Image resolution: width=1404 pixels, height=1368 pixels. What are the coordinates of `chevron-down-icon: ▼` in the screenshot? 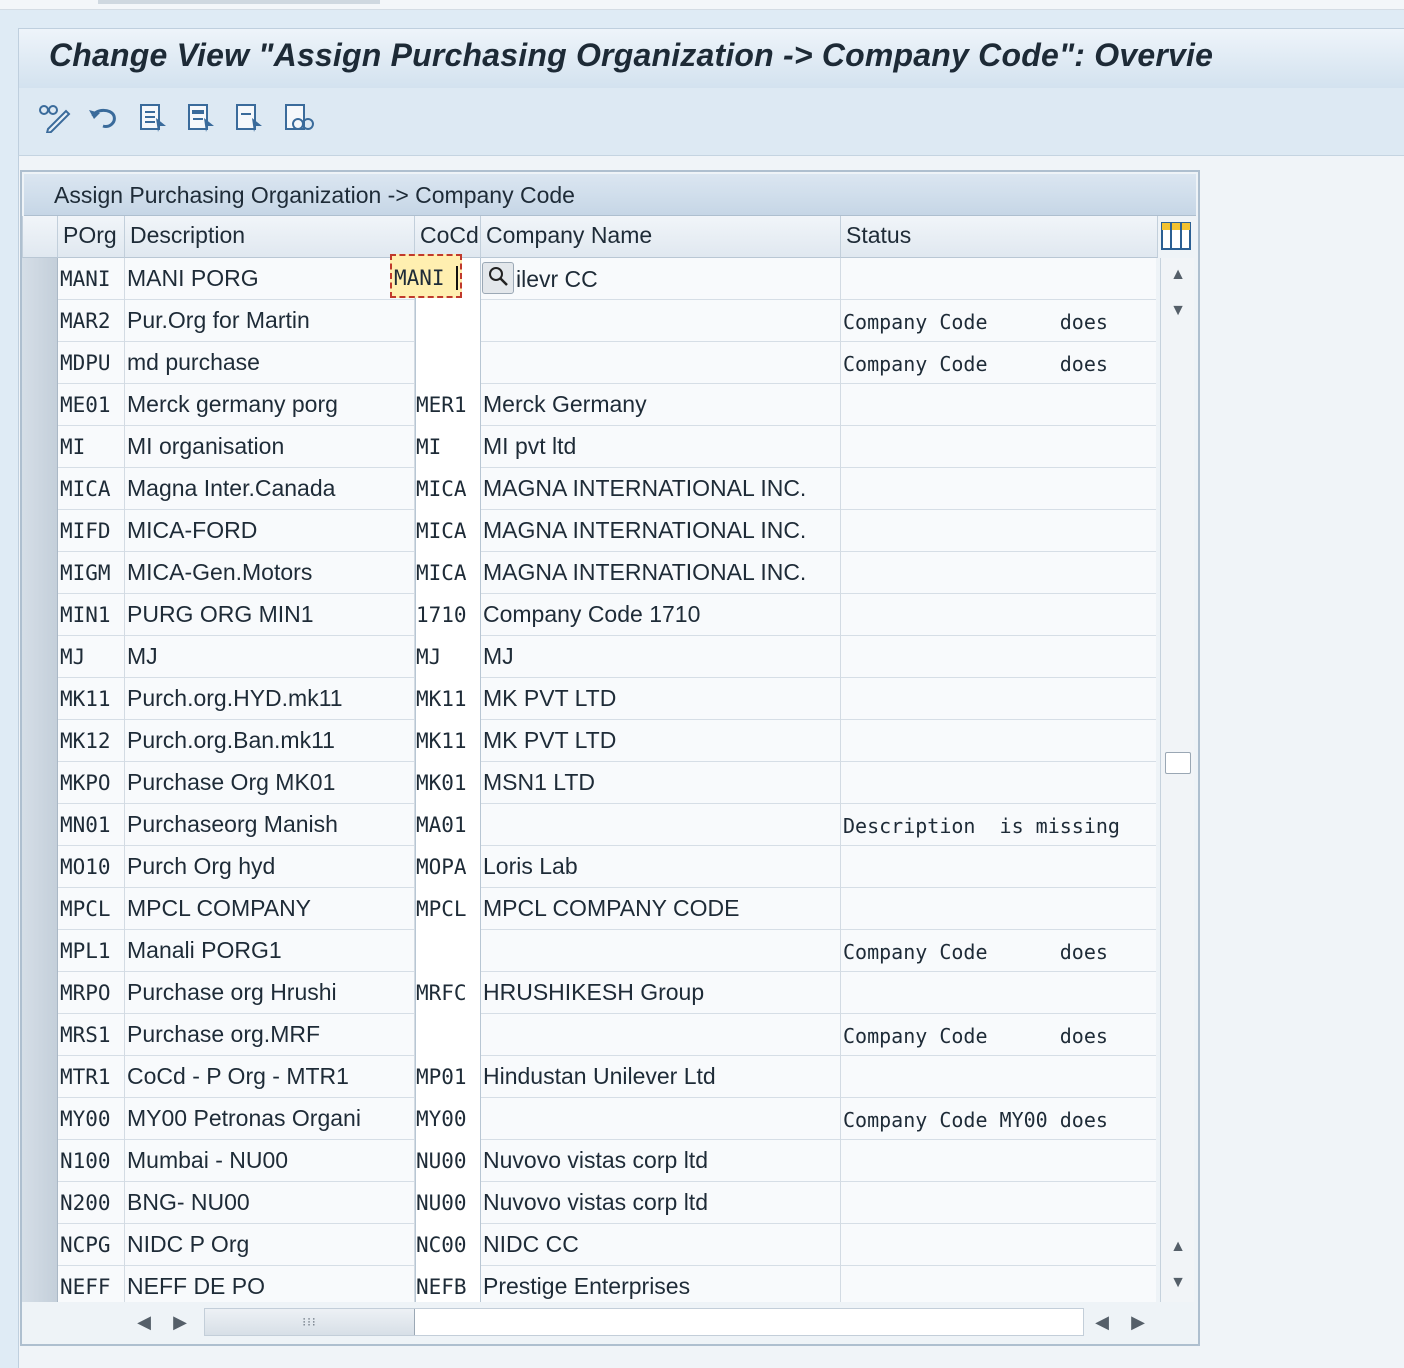 It's located at (1178, 1282).